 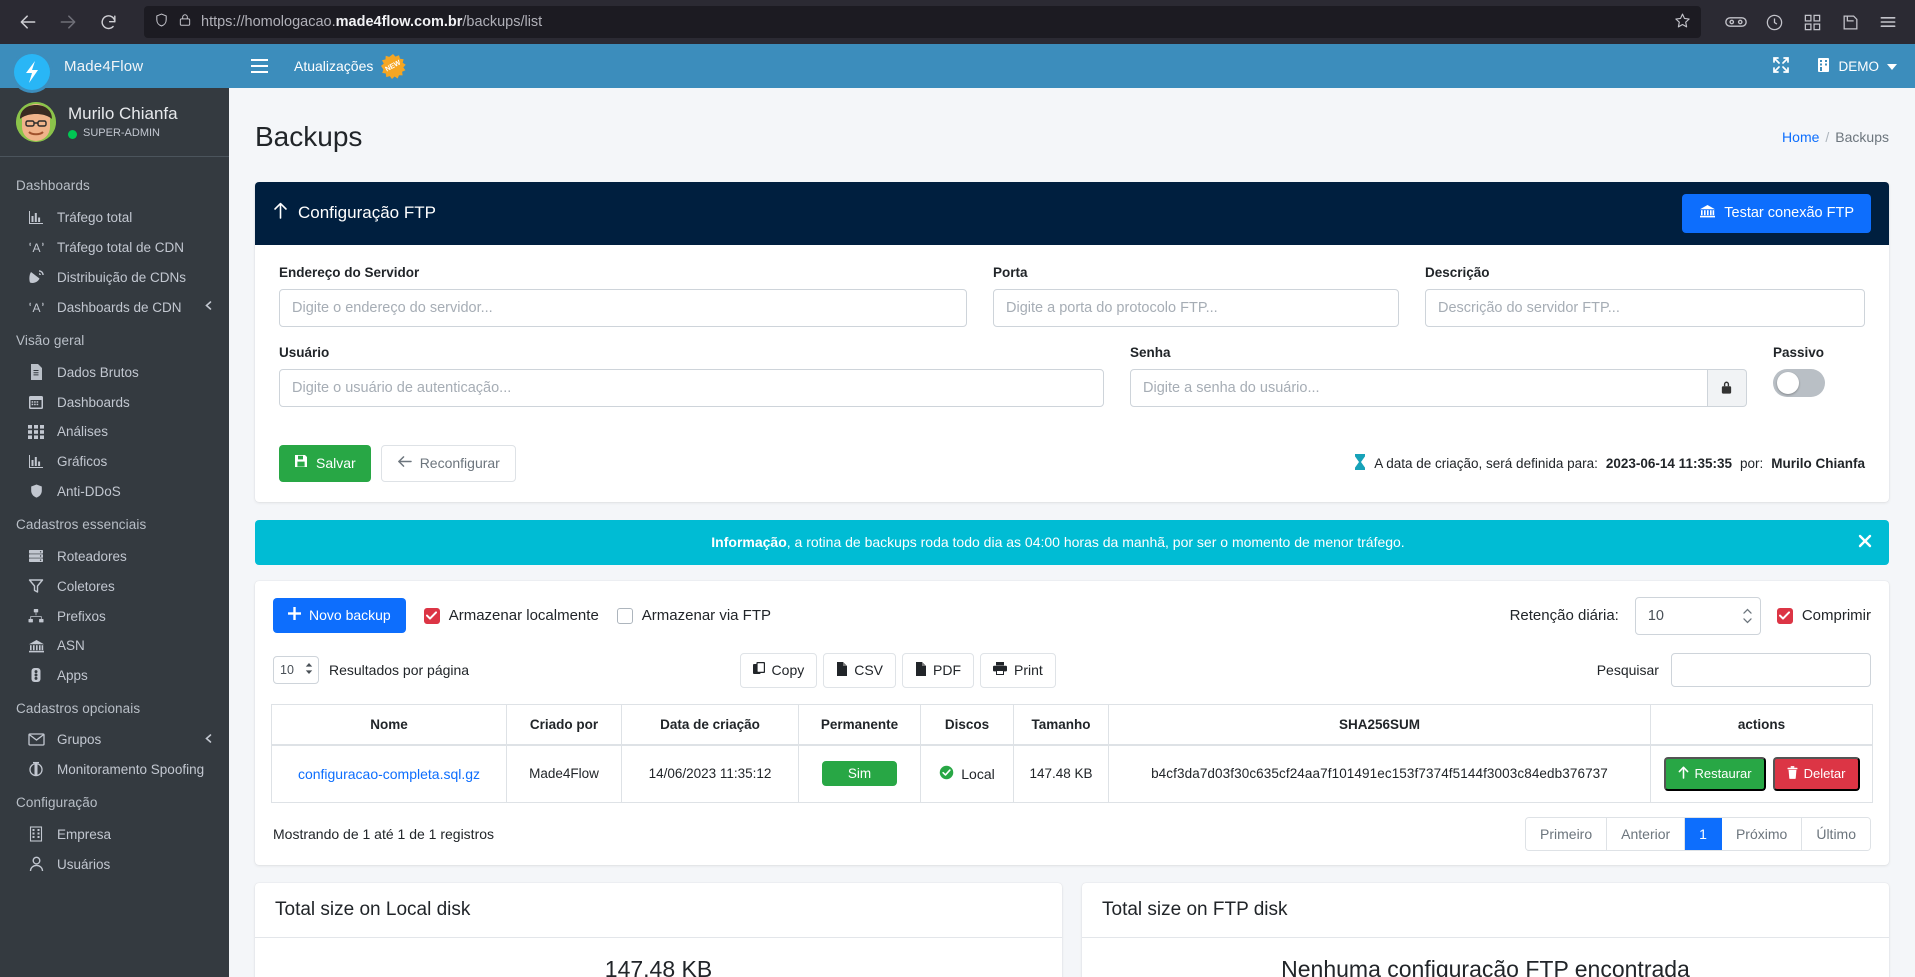 What do you see at coordinates (114, 616) in the screenshot?
I see `sidebar-item-prefixos: Prefixos` at bounding box center [114, 616].